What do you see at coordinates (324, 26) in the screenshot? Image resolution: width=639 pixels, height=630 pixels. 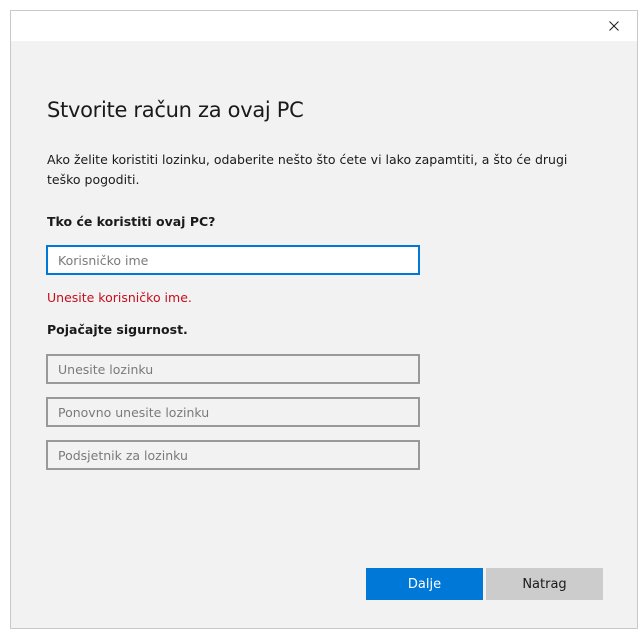 I see `title-bar` at bounding box center [324, 26].